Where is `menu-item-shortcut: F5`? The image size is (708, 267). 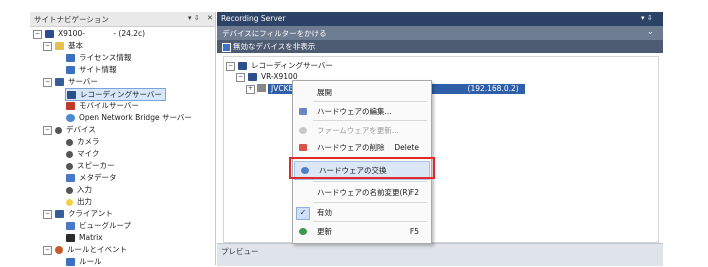 menu-item-shortcut: F5 is located at coordinates (414, 231).